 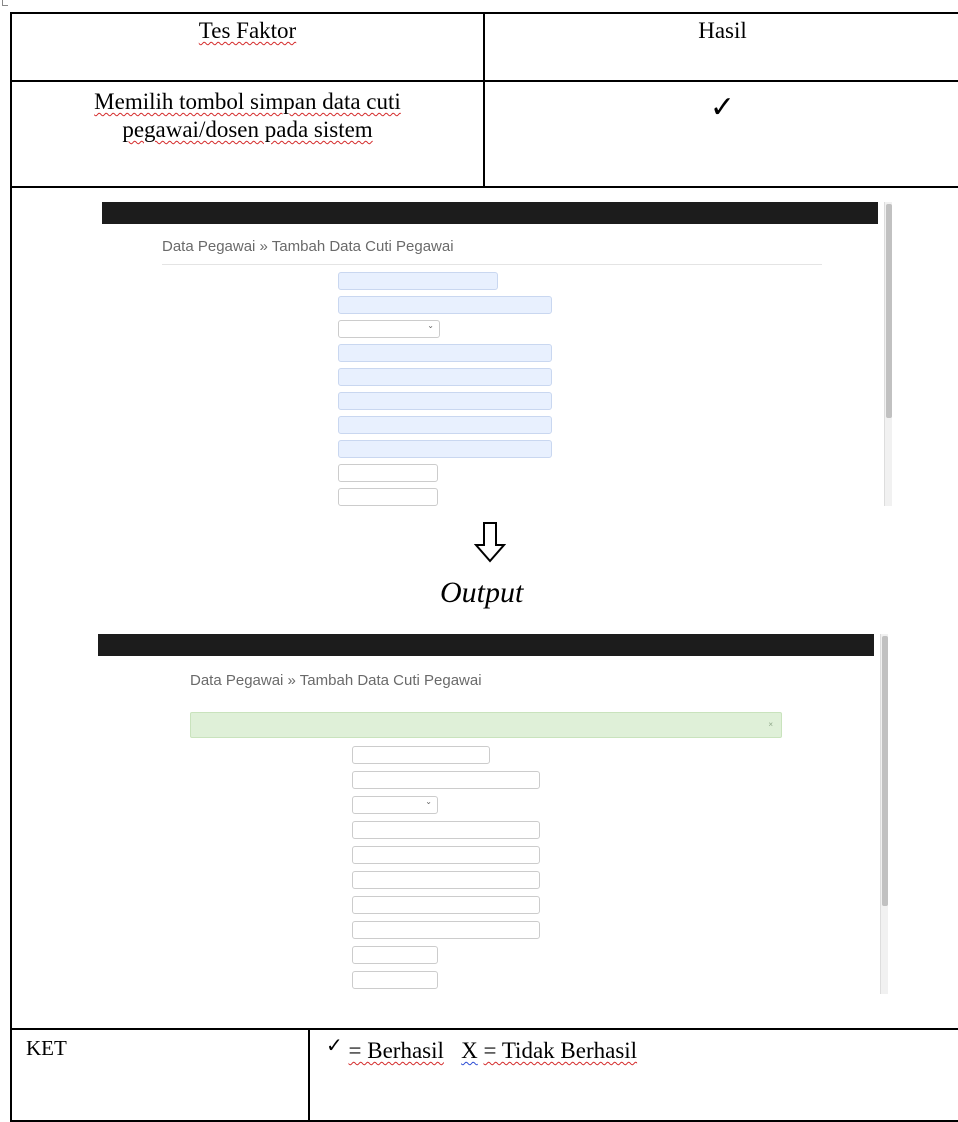 What do you see at coordinates (770, 724) in the screenshot?
I see `close-icon: ×` at bounding box center [770, 724].